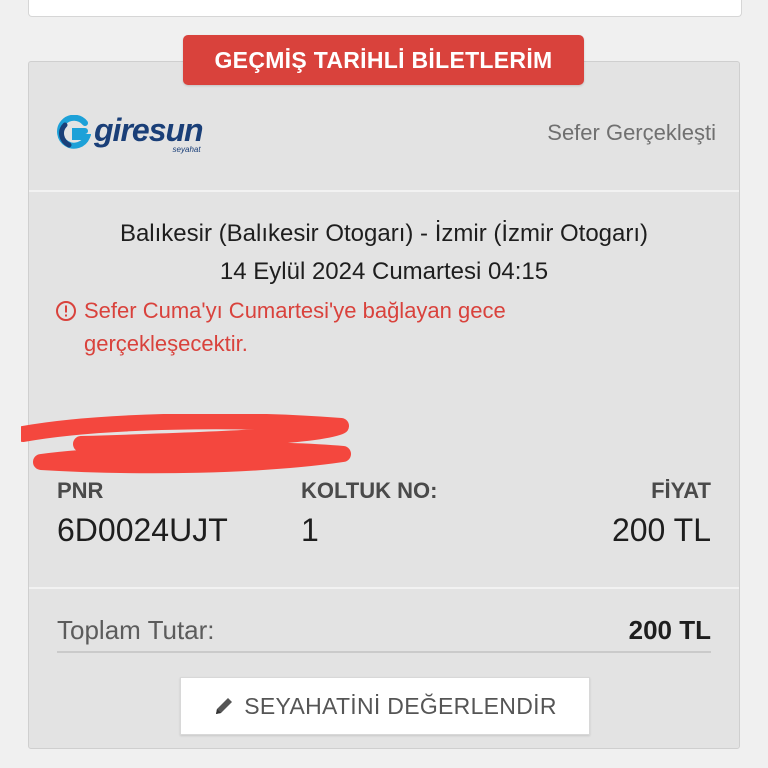 Image resolution: width=768 pixels, height=768 pixels. What do you see at coordinates (384, 271) in the screenshot?
I see `departure-datetime: 14 Eylül 2024 Cumartesi 04:15` at bounding box center [384, 271].